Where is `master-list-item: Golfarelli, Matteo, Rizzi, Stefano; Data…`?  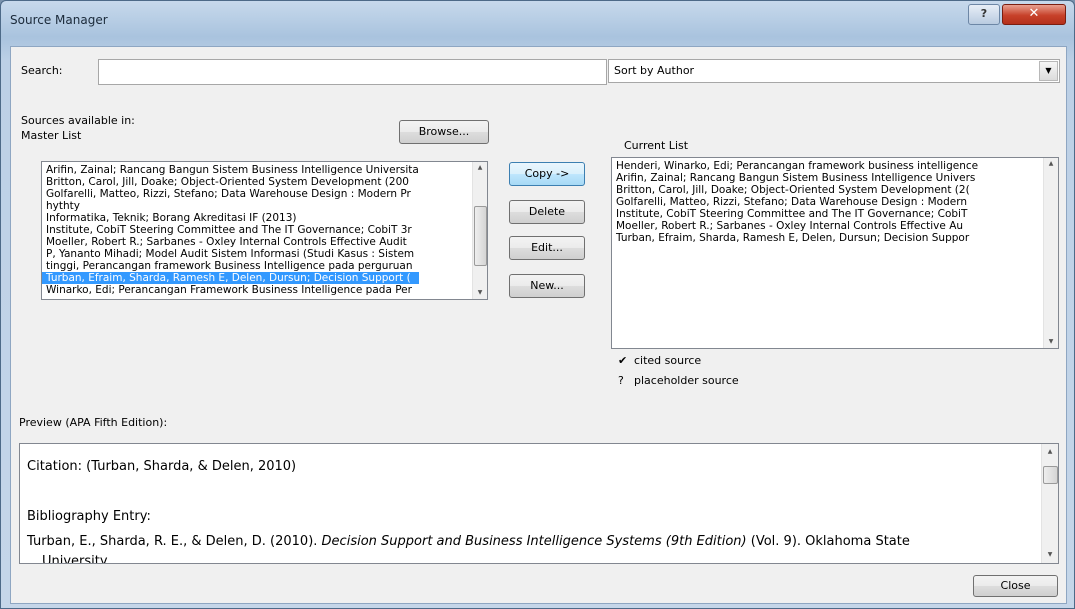 master-list-item: Golfarelli, Matteo, Rizzi, Stefano; Data… is located at coordinates (230, 194).